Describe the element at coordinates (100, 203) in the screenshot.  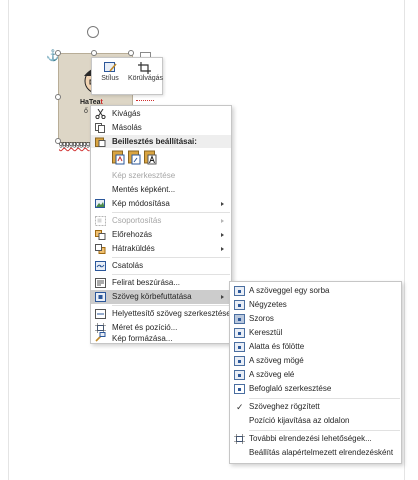
I see `change-picture-icon` at that location.